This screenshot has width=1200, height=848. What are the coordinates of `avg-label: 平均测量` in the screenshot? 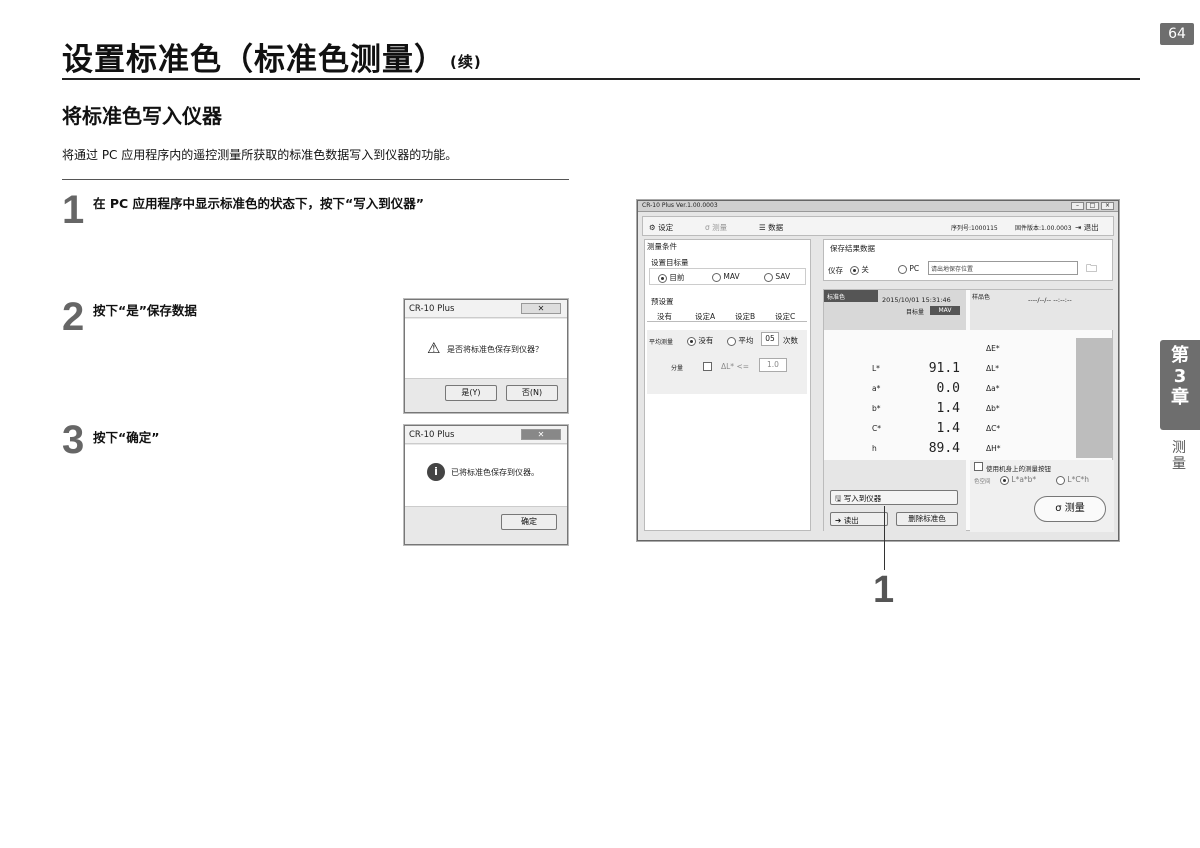 It's located at (661, 342).